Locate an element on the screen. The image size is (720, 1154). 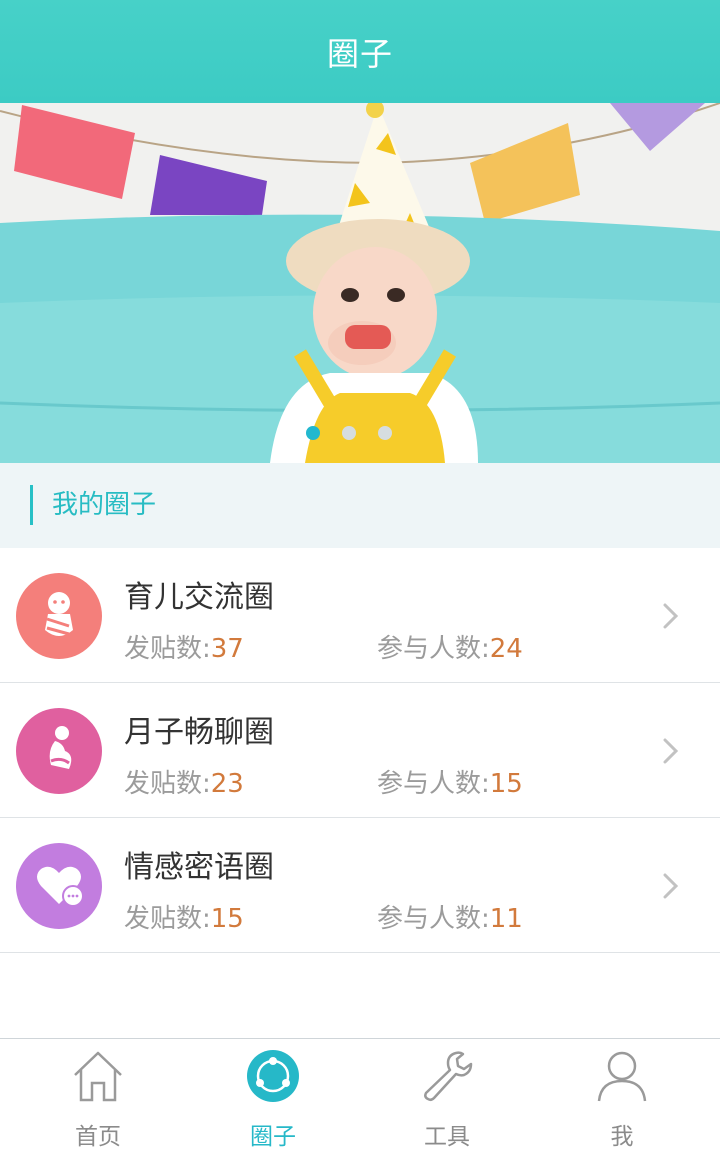
tab-me: 我 is located at coordinates (622, 1096).